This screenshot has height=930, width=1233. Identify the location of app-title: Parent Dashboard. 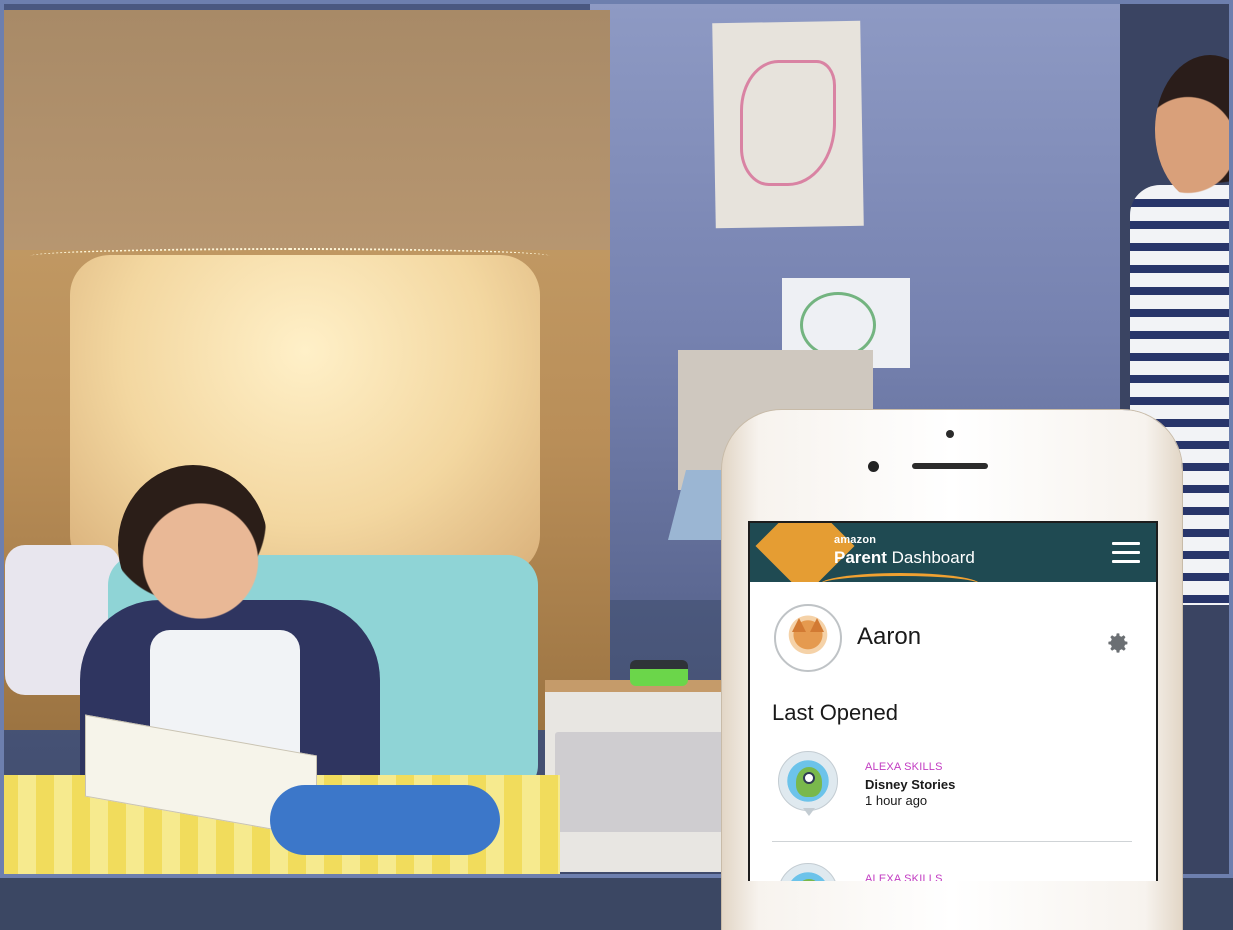
(904, 558).